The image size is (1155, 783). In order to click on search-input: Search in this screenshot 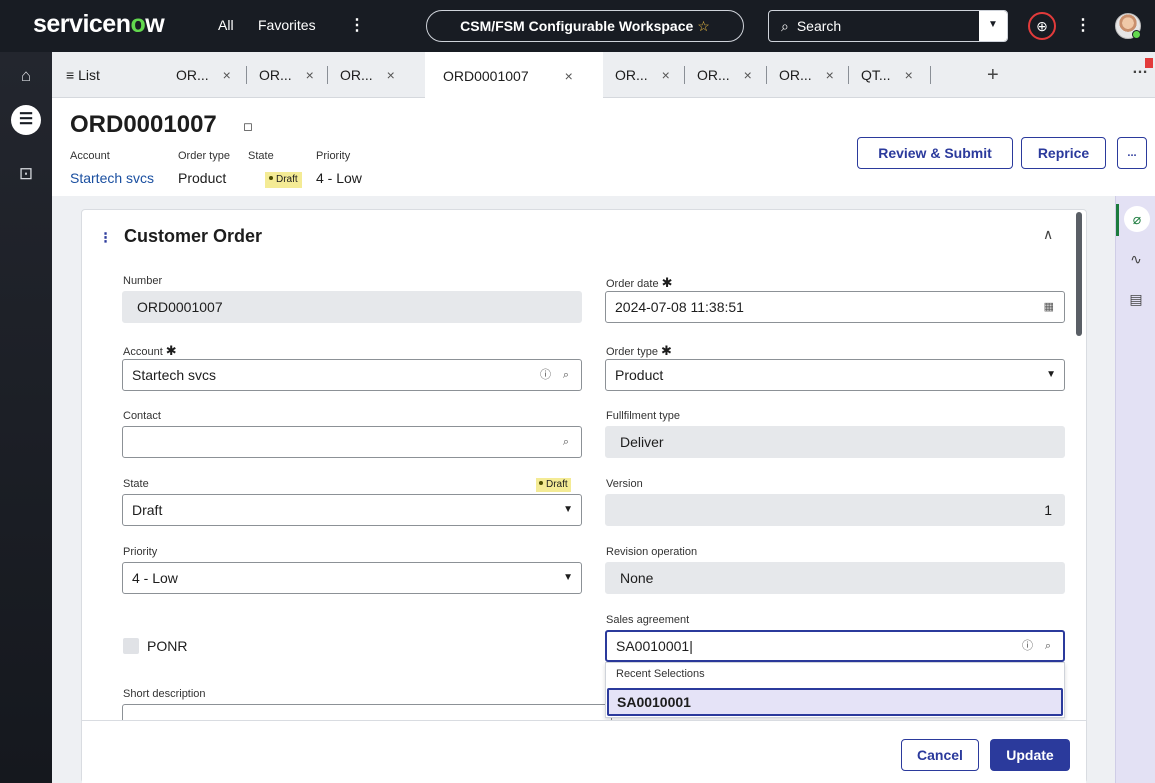, I will do `click(888, 26)`.